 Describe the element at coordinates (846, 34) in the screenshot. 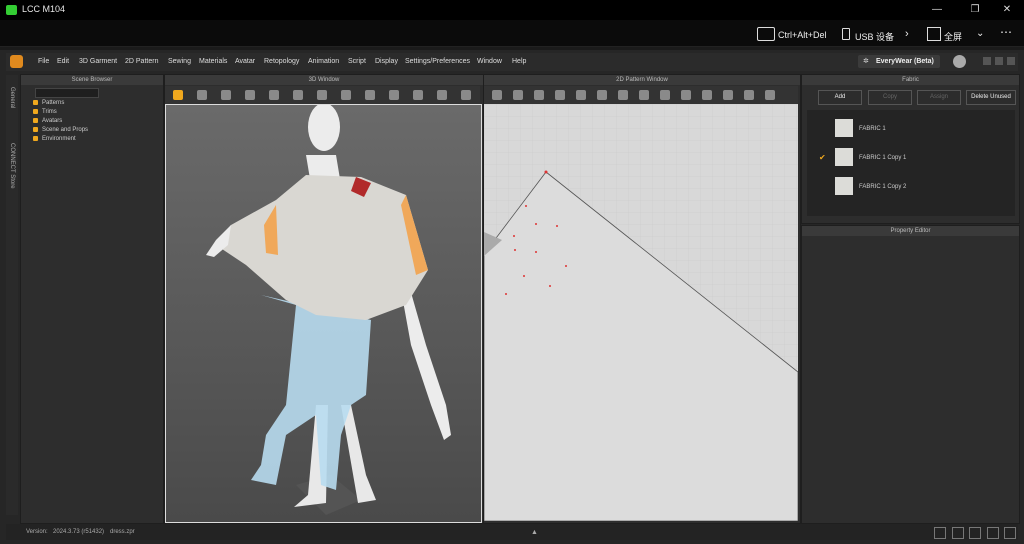

I see `usb-icon` at that location.